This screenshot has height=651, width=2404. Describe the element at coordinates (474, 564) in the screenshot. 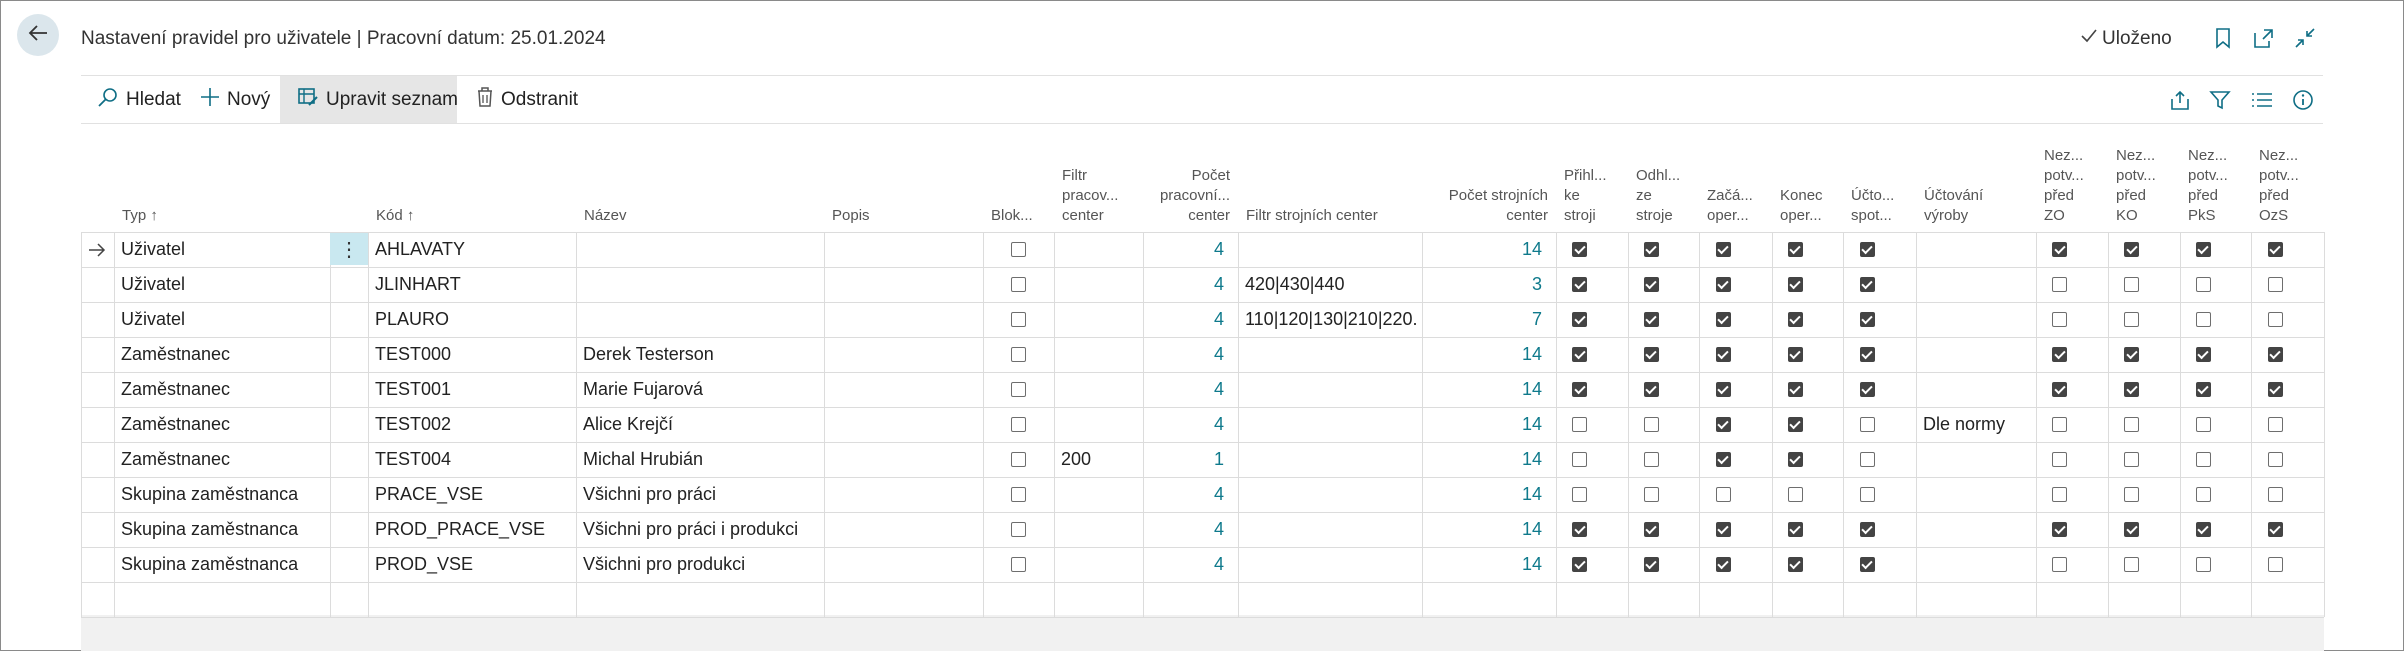

I see `cell-kod: PROD_VSE` at that location.